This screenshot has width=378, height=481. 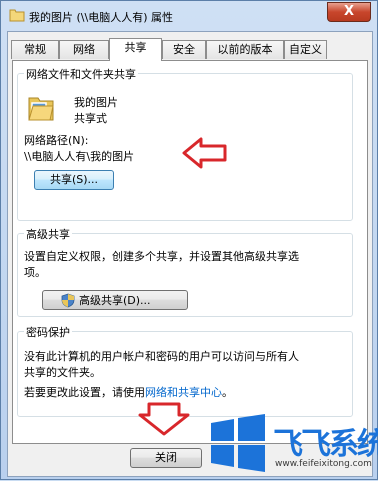 I want to click on title-bar: 我的图片 (\\电脑人人有) 属性 X, so click(x=189, y=16).